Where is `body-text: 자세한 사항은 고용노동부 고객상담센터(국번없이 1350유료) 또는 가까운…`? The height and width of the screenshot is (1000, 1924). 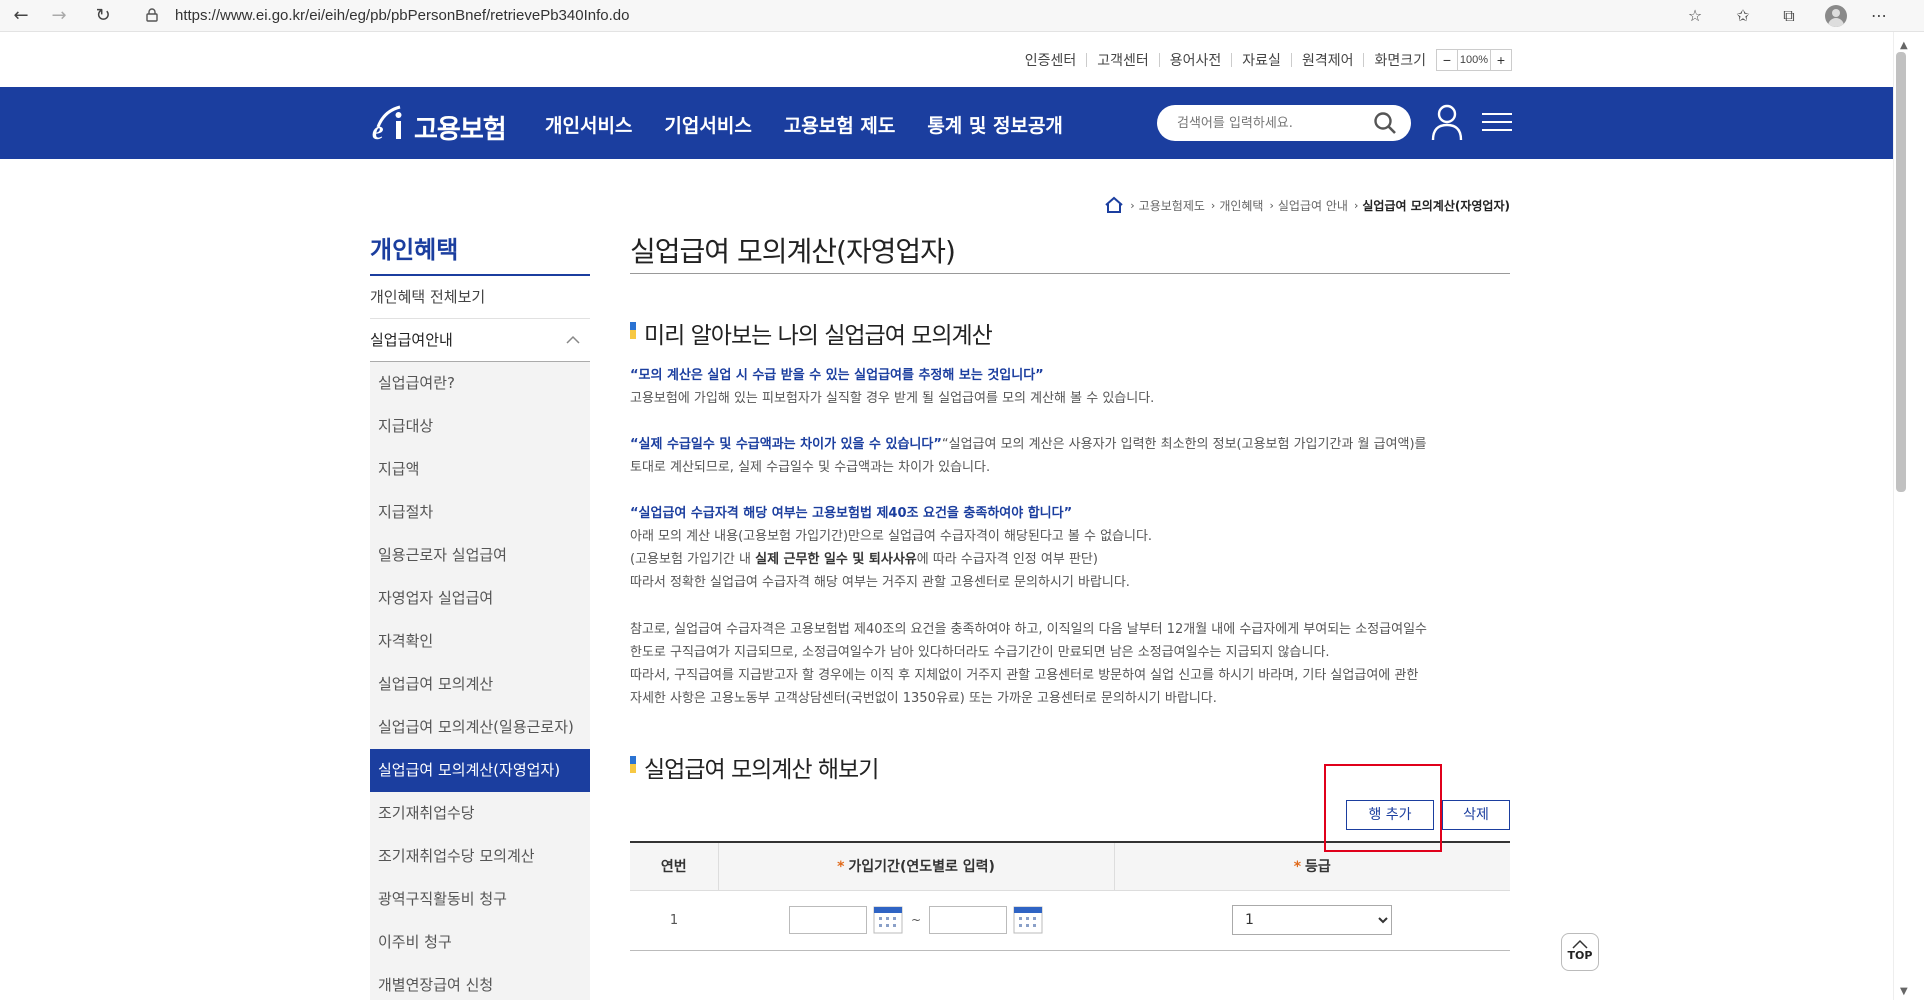 body-text: 자세한 사항은 고용노동부 고객상담센터(국번없이 1350유료) 또는 가까운… is located at coordinates (923, 698).